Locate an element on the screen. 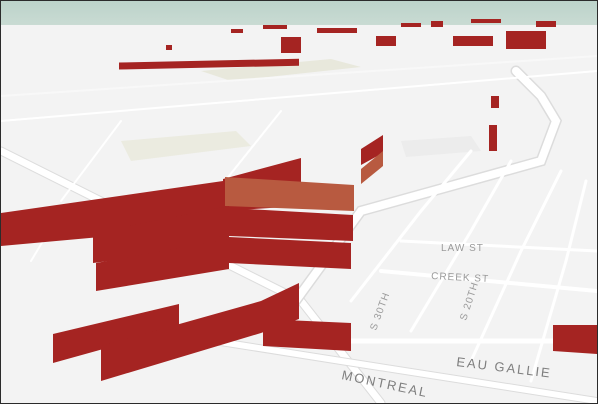  extrusion-highlight is located at coordinates (289, 194).